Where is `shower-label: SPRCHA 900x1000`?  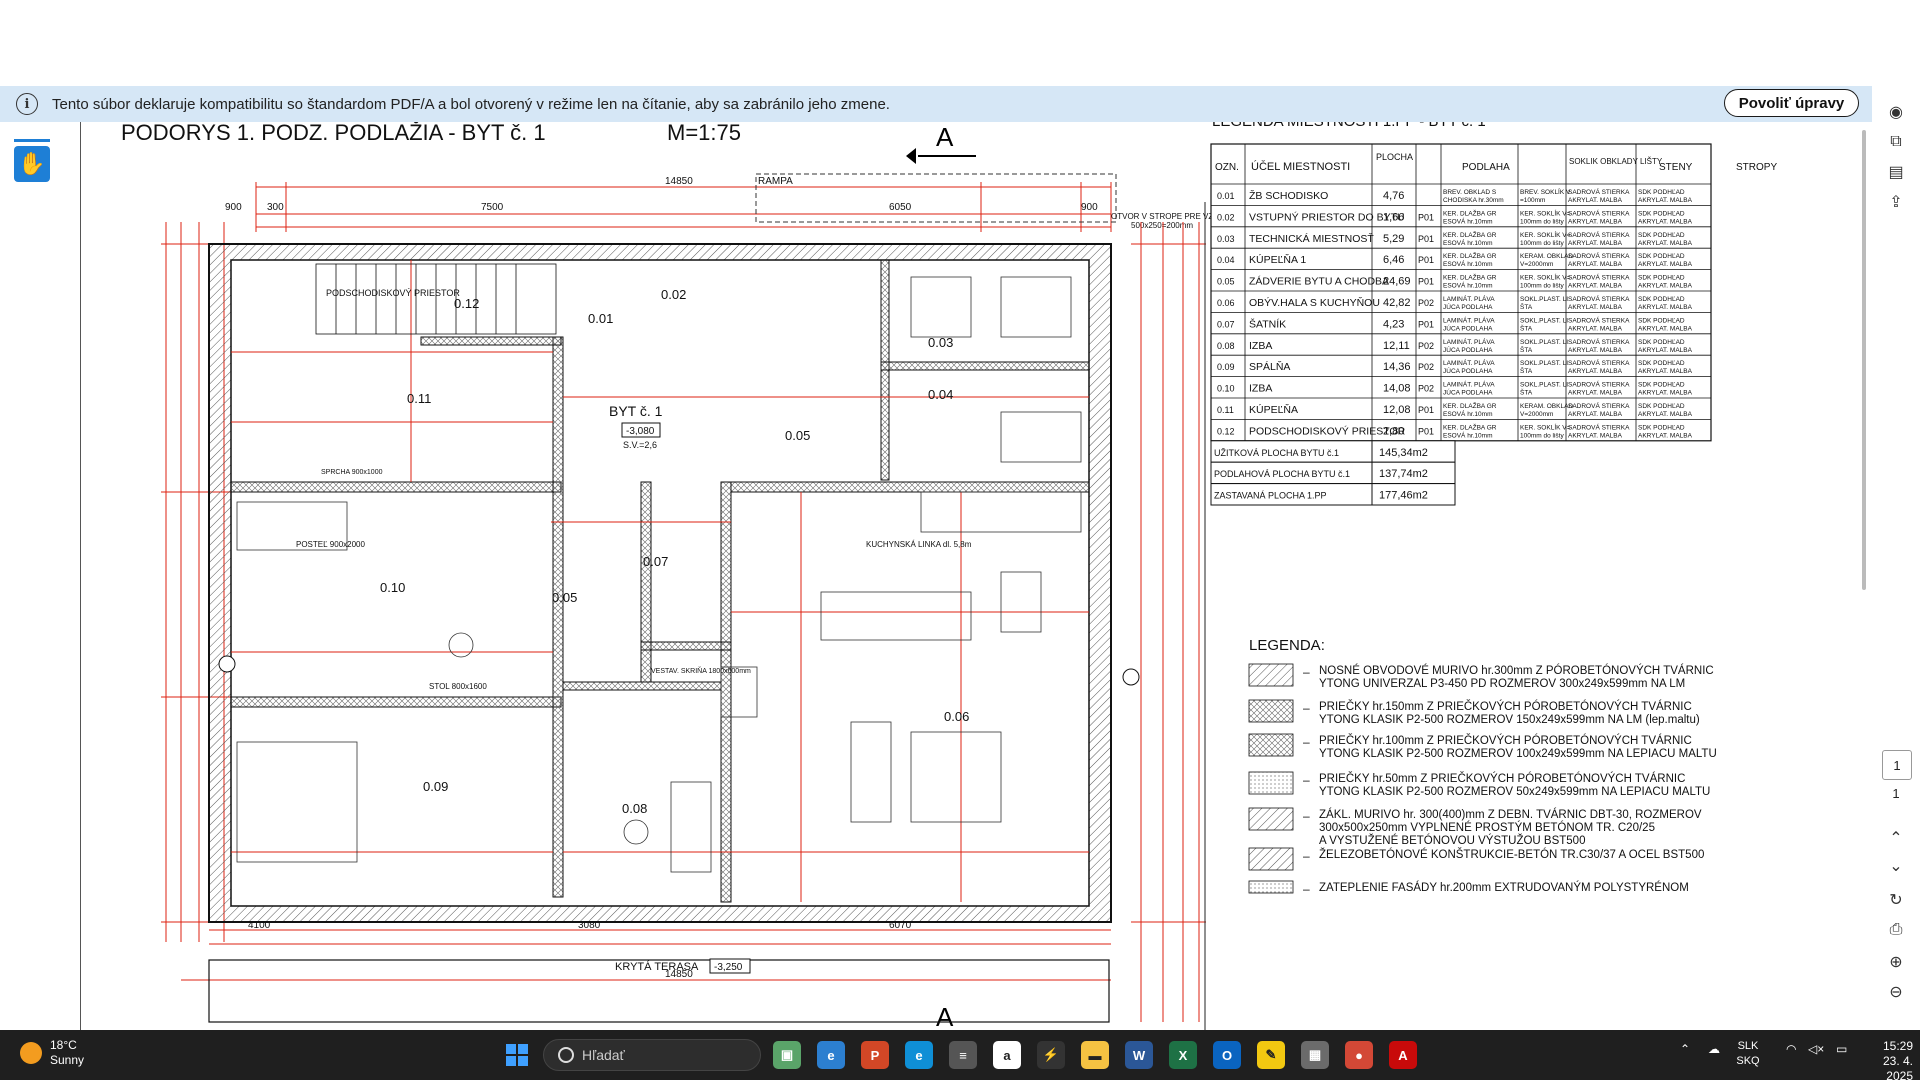
shower-label: SPRCHA 900x1000 is located at coordinates (352, 472).